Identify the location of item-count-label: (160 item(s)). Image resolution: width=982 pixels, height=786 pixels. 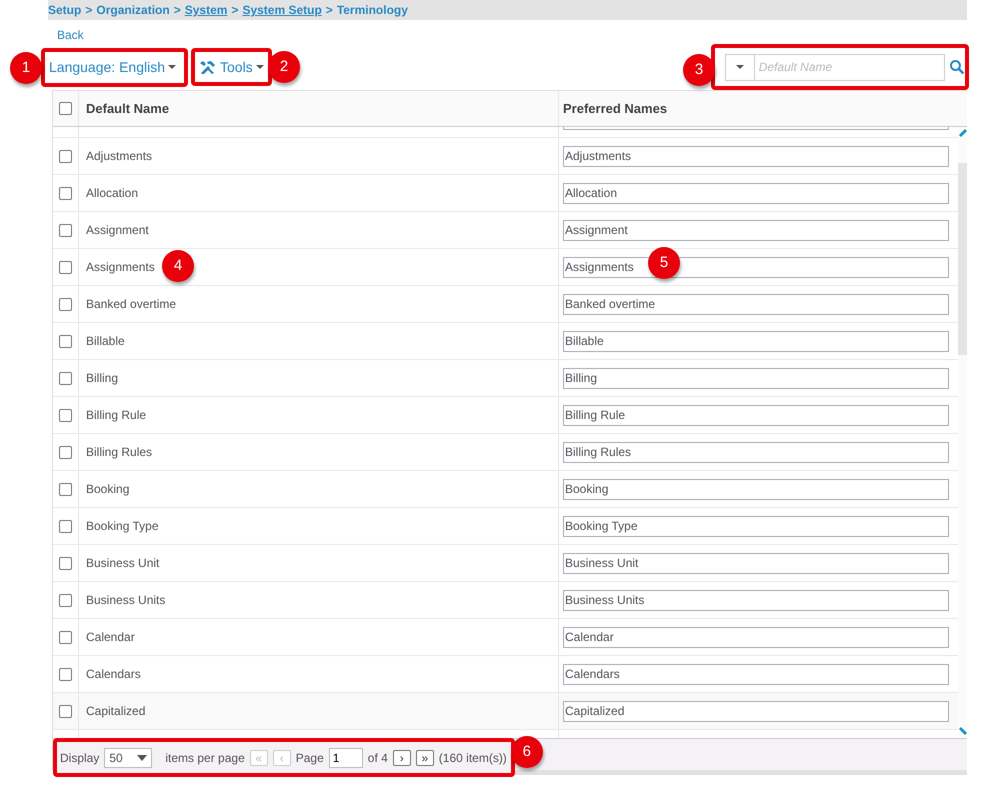
(472, 758).